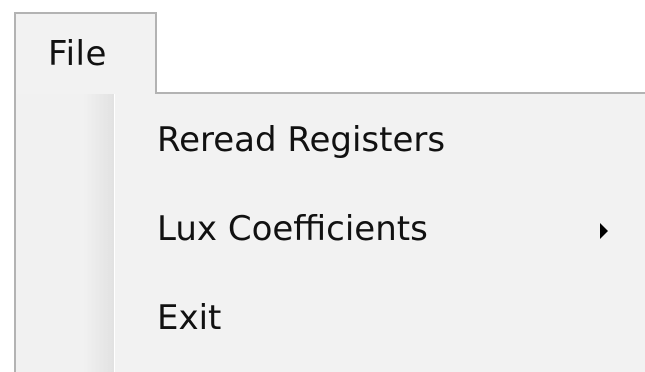 The height and width of the screenshot is (372, 645). What do you see at coordinates (292, 229) in the screenshot?
I see `menu-item-label: Lux Coefficients` at bounding box center [292, 229].